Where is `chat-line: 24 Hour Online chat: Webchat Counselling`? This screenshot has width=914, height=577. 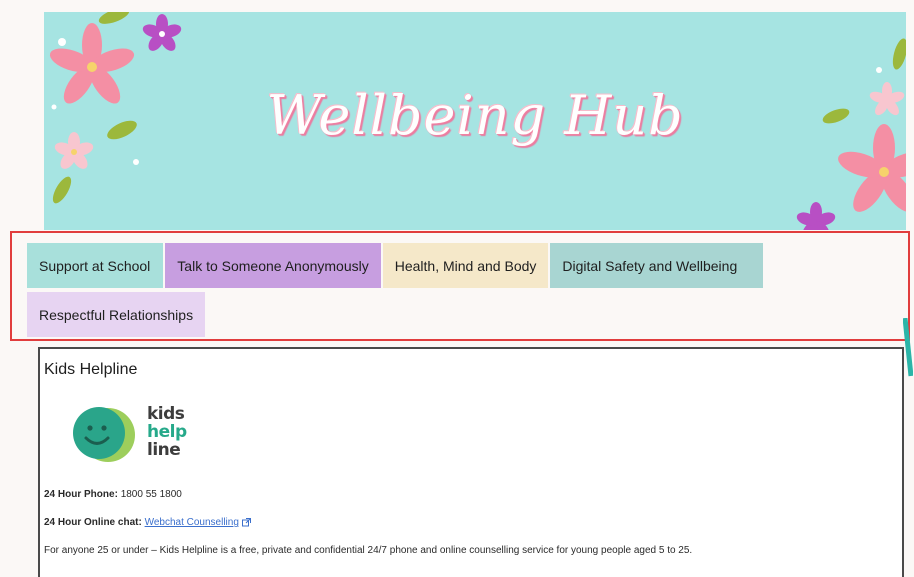 chat-line: 24 Hour Online chat: Webchat Counselling is located at coordinates (147, 522).